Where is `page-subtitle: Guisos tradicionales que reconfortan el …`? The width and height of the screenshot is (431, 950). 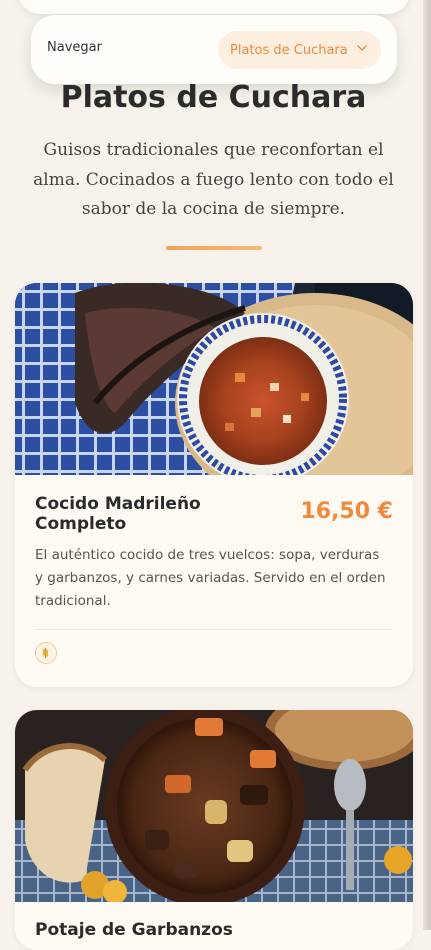
page-subtitle: Guisos tradicionales que reconfortan el … is located at coordinates (213, 179).